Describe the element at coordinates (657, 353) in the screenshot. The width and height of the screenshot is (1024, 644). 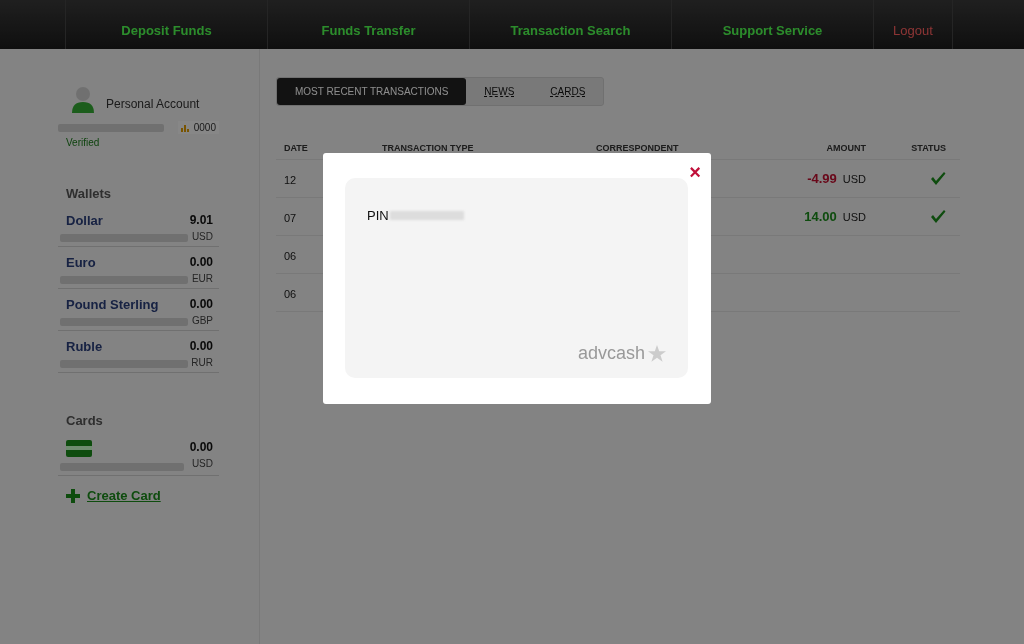
I see `star-icon` at that location.